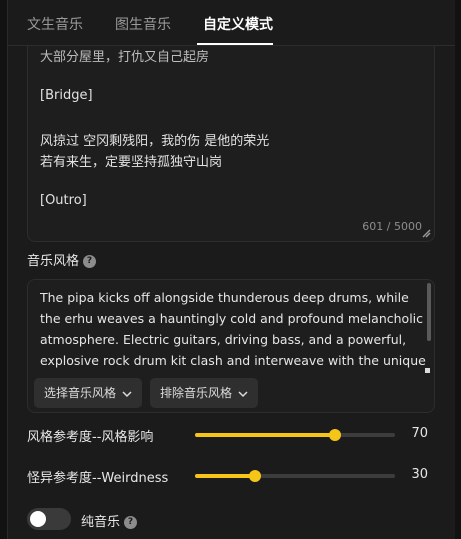 This screenshot has height=539, width=461. What do you see at coordinates (98, 478) in the screenshot?
I see `weirdness-label: 怪异参考度--Weirdness` at bounding box center [98, 478].